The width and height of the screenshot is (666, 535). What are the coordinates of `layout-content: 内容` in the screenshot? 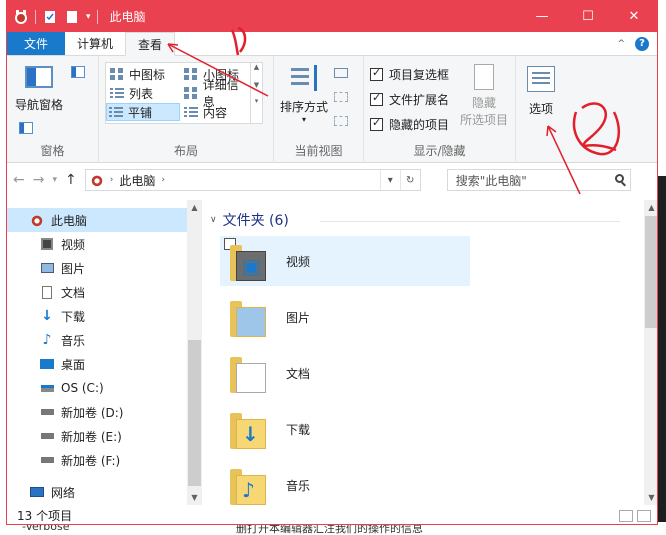 It's located at (216, 112).